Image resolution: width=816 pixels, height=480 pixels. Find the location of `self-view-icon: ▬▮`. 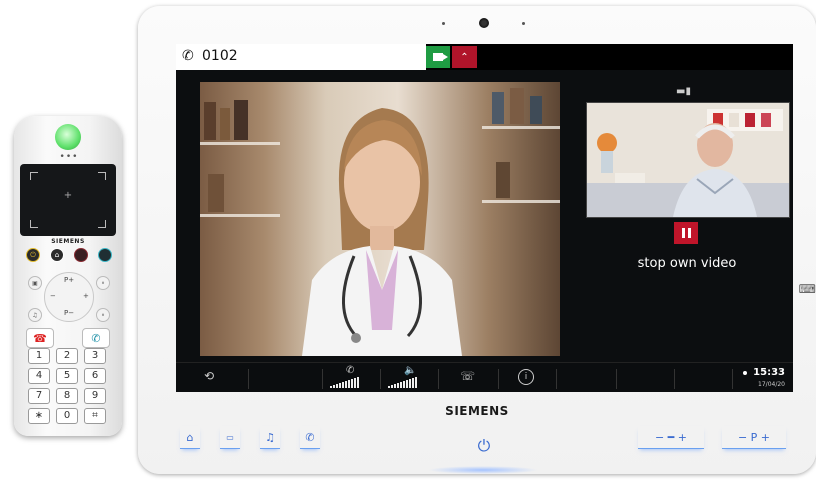

self-view-icon: ▬▮ is located at coordinates (683, 91).